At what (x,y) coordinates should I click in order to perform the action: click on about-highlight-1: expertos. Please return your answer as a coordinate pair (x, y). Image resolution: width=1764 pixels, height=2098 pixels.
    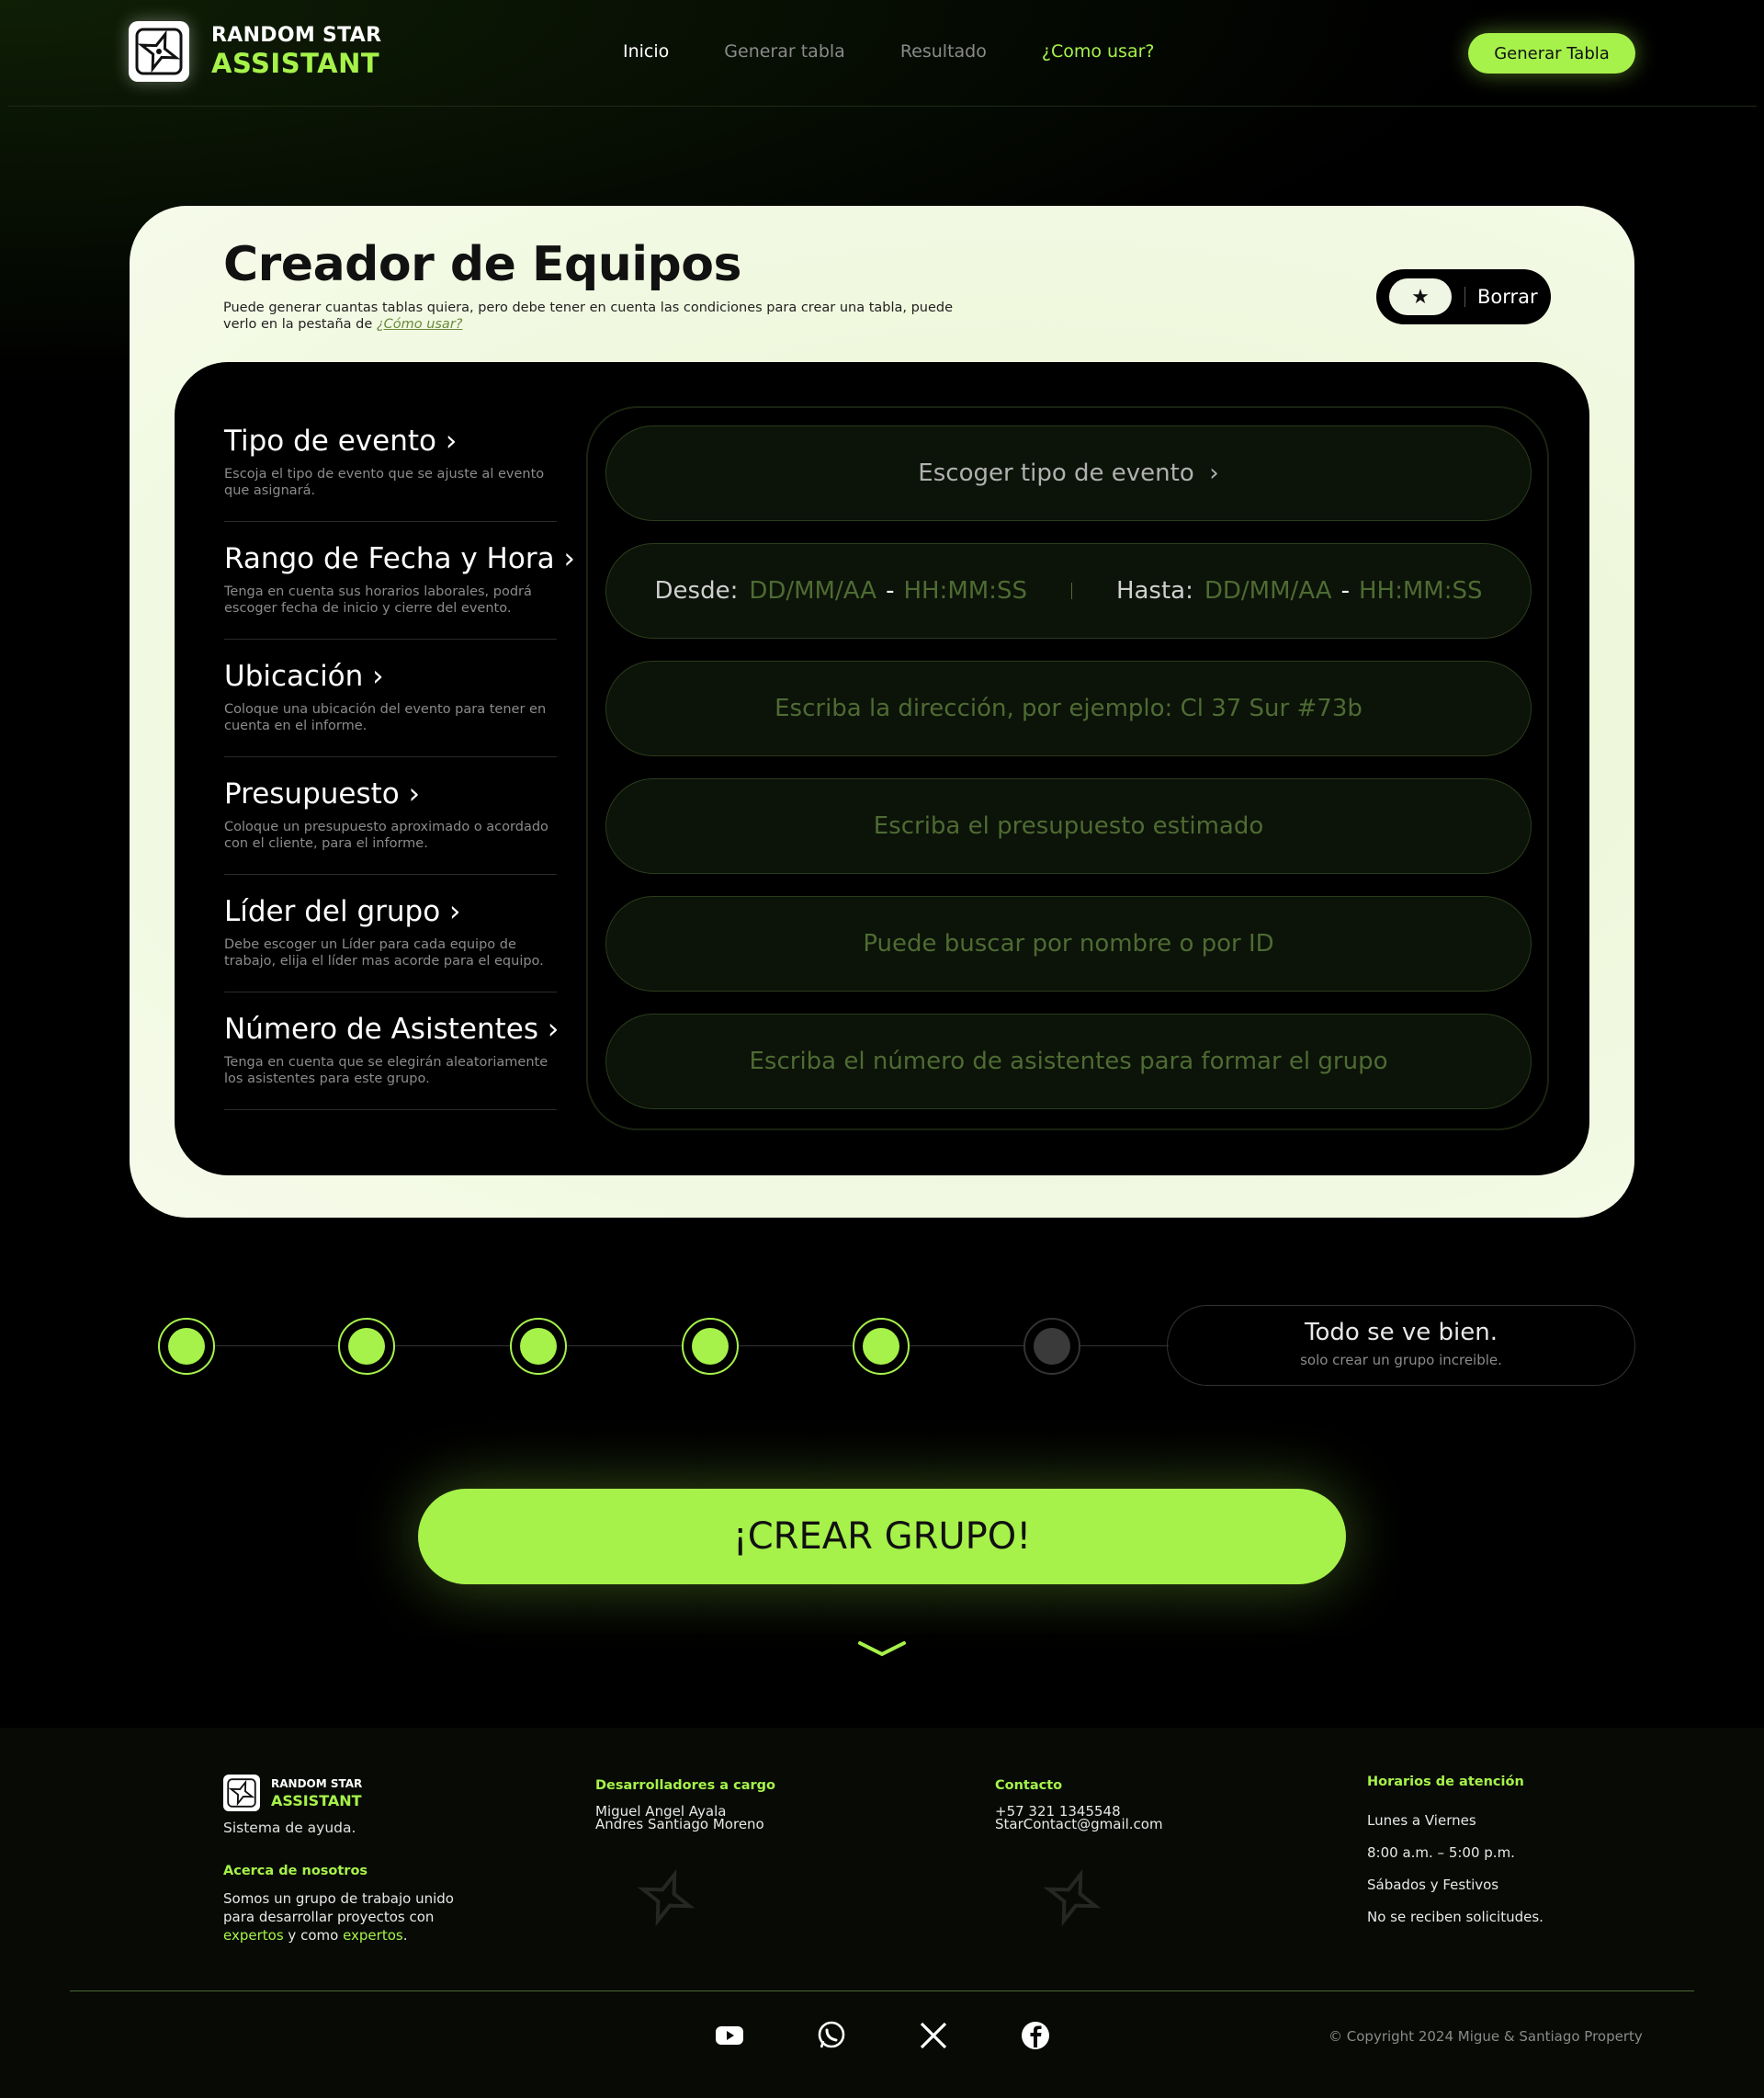
    Looking at the image, I should click on (253, 1935).